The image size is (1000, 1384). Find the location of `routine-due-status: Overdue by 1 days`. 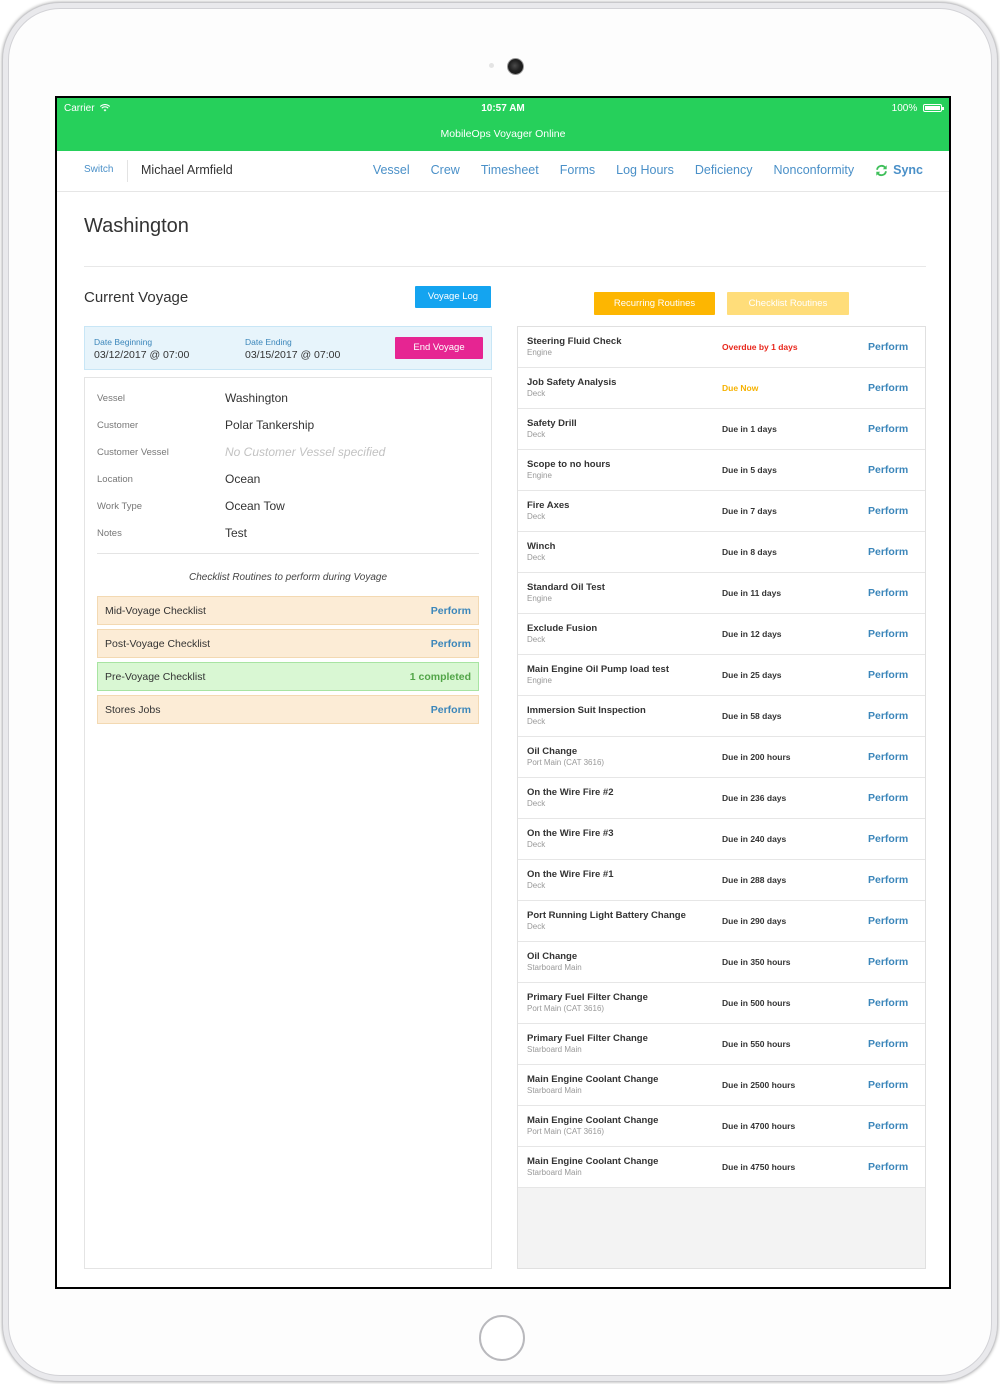

routine-due-status: Overdue by 1 days is located at coordinates (760, 347).